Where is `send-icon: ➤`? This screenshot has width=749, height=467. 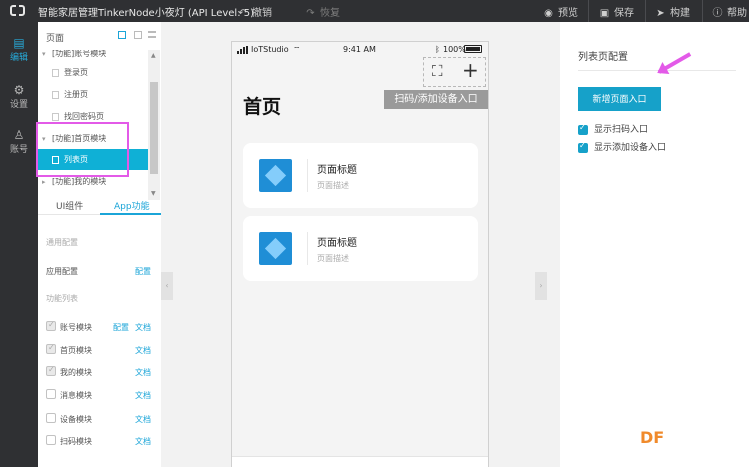 send-icon: ➤ is located at coordinates (660, 13).